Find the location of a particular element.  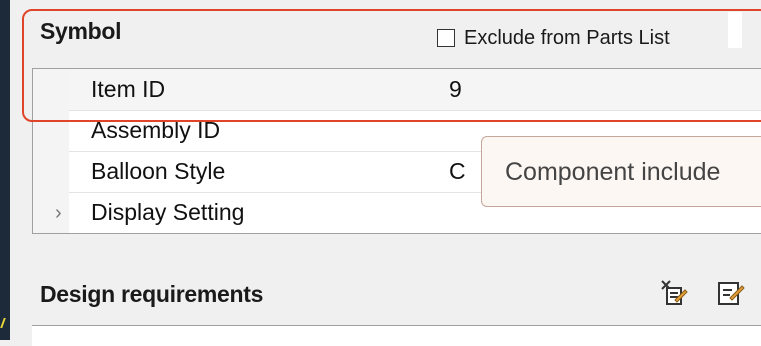

tooltip: Component include is located at coordinates (621, 171).